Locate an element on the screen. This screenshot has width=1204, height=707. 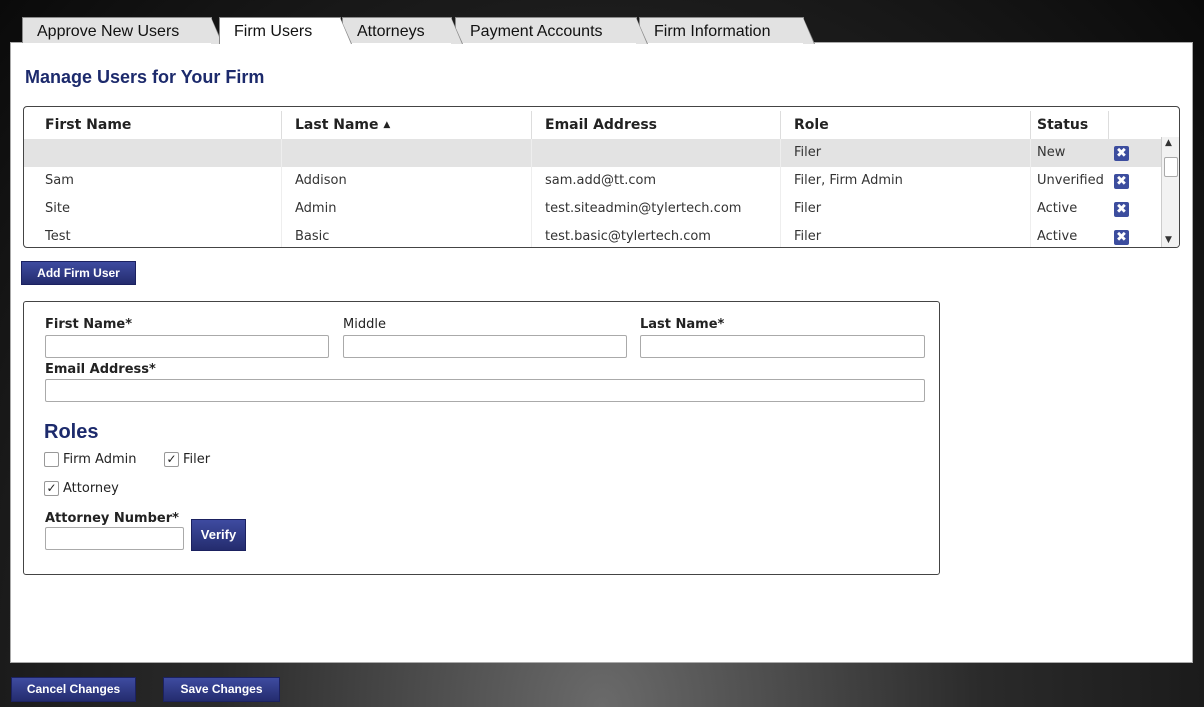
cell-status: New is located at coordinates (1051, 152).